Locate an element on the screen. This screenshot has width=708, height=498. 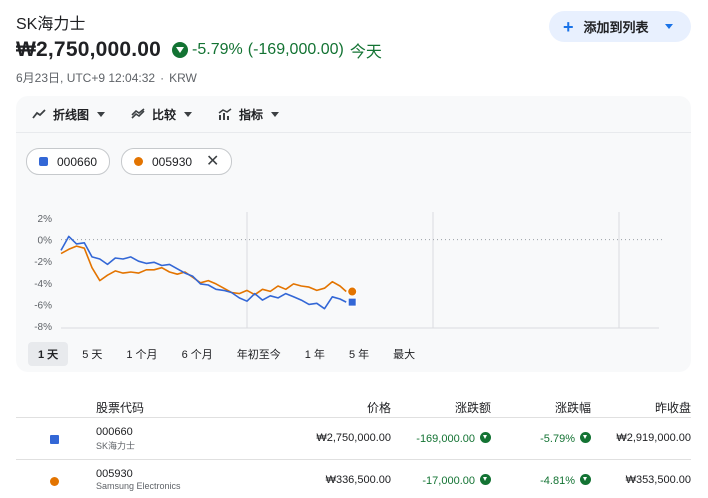
header-change: 涨跌额 is located at coordinates (472, 408).